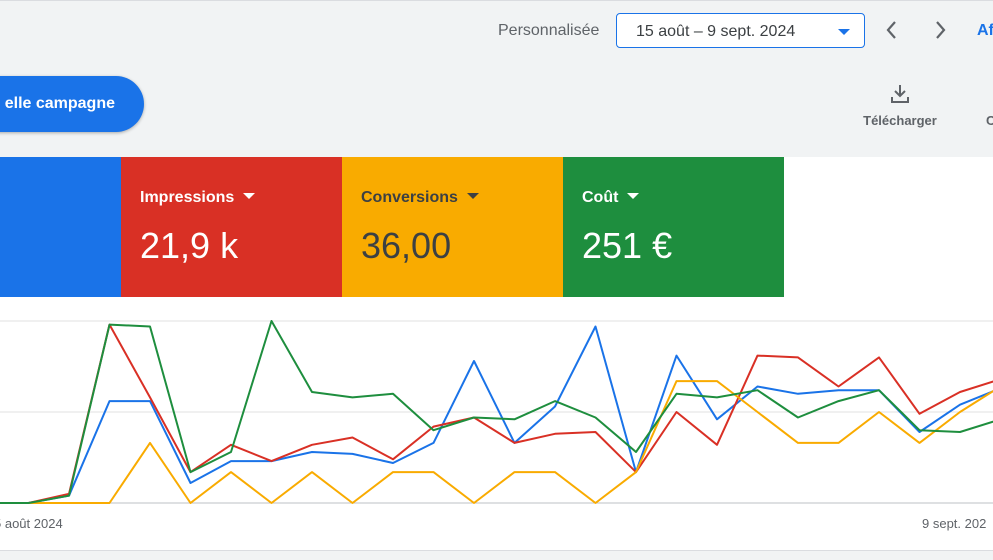  I want to click on metric-name: Impressions, so click(198, 198).